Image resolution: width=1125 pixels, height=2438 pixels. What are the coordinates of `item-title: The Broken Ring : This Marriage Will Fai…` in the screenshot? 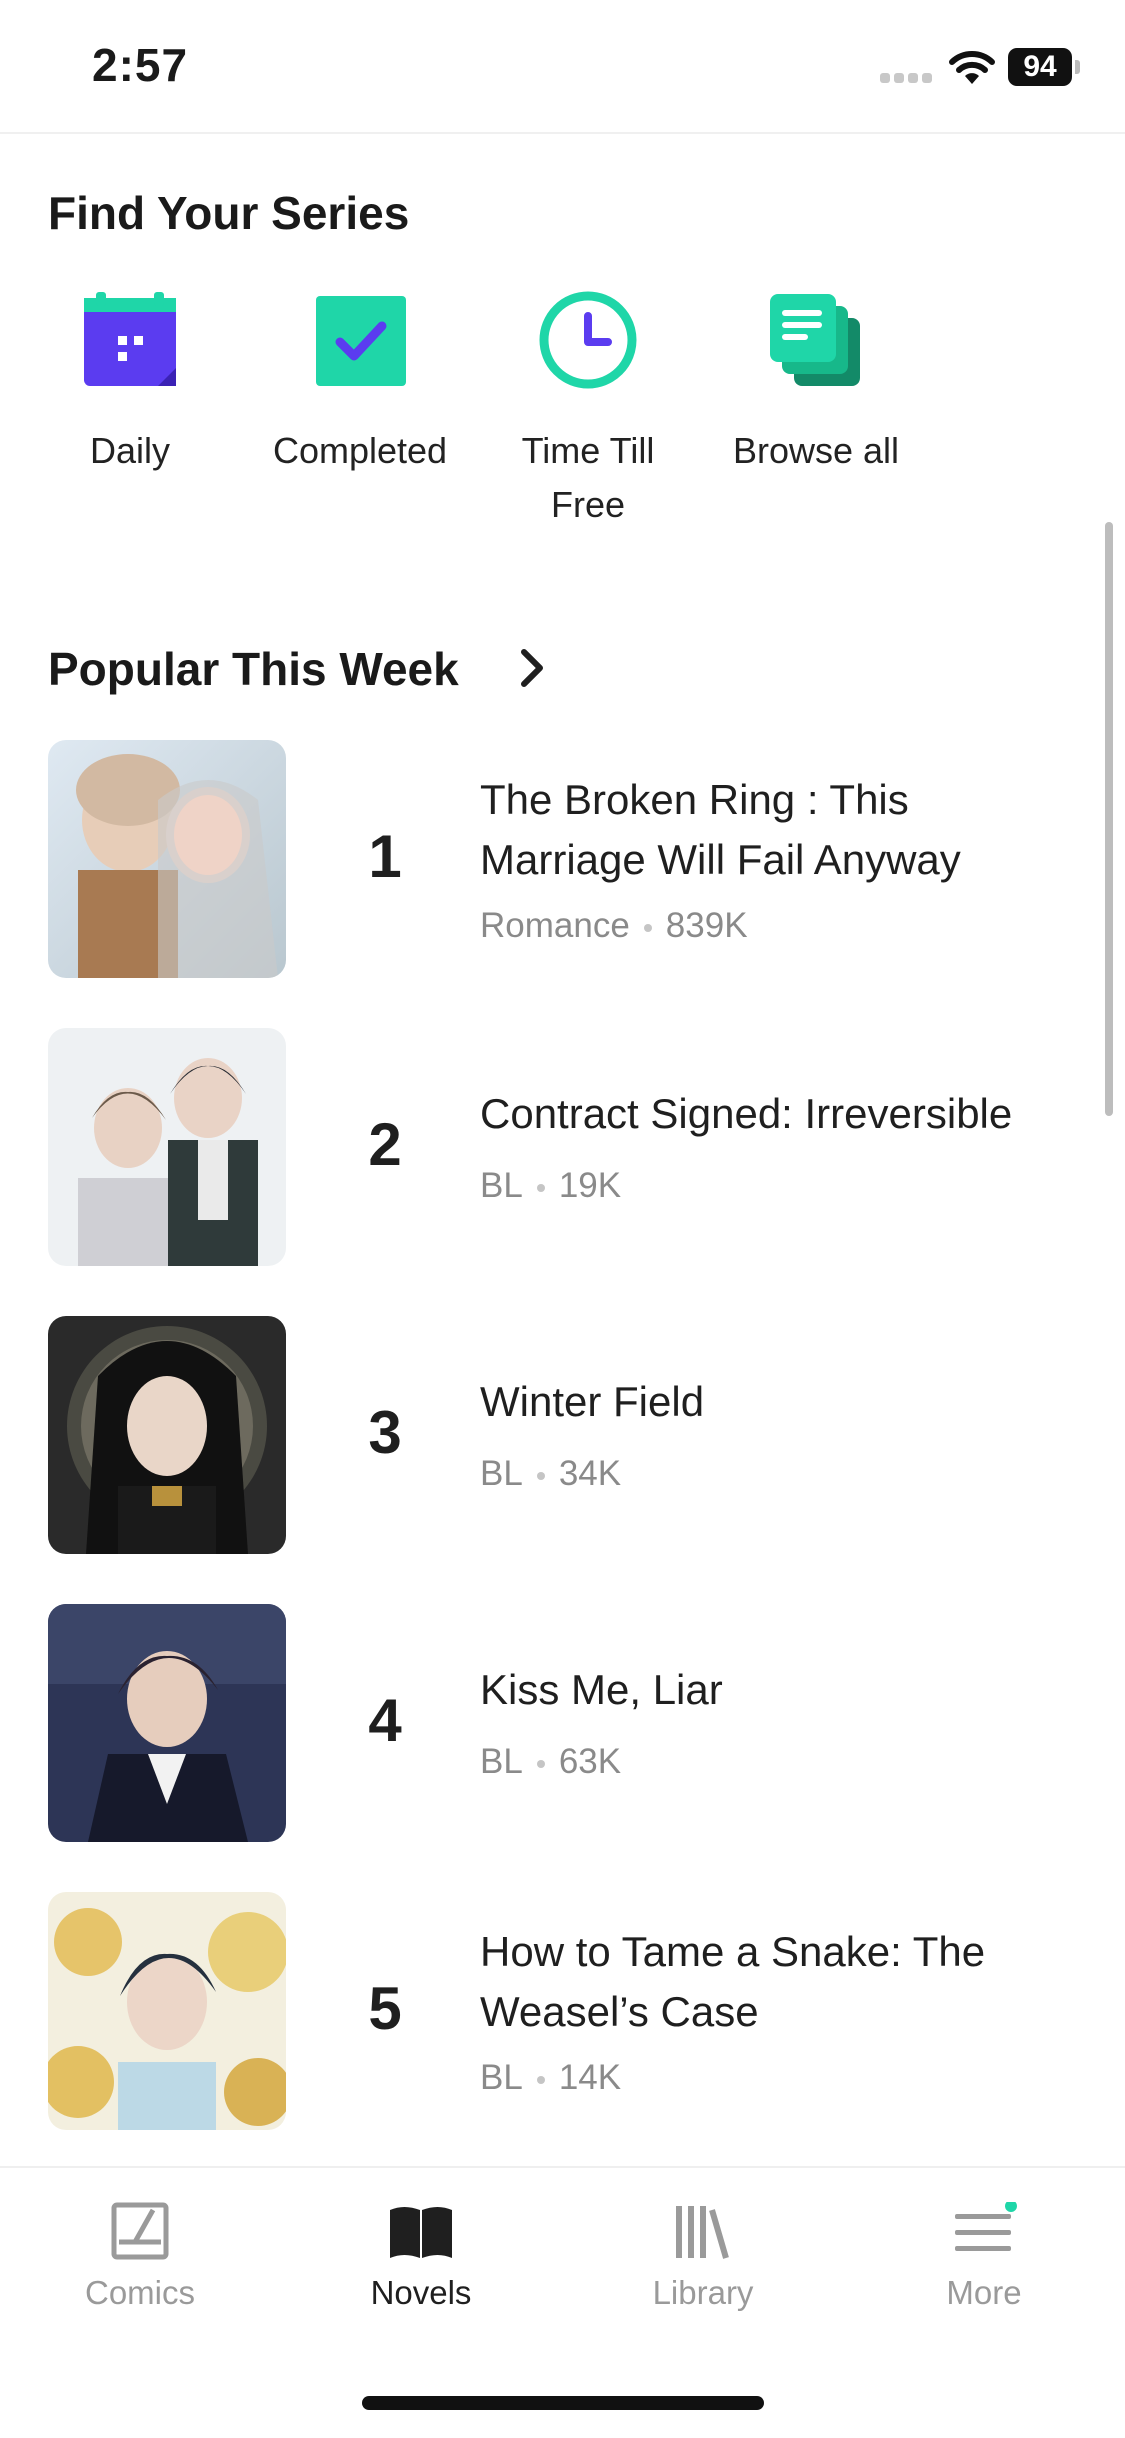 It's located at (720, 829).